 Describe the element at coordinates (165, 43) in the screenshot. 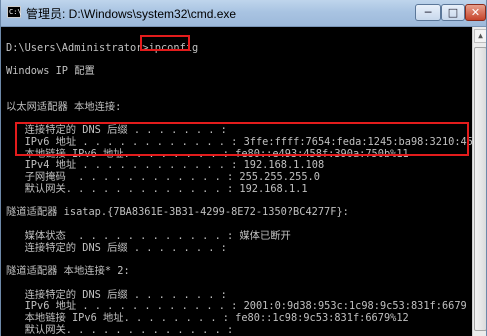

I see `command-highlight-box` at that location.